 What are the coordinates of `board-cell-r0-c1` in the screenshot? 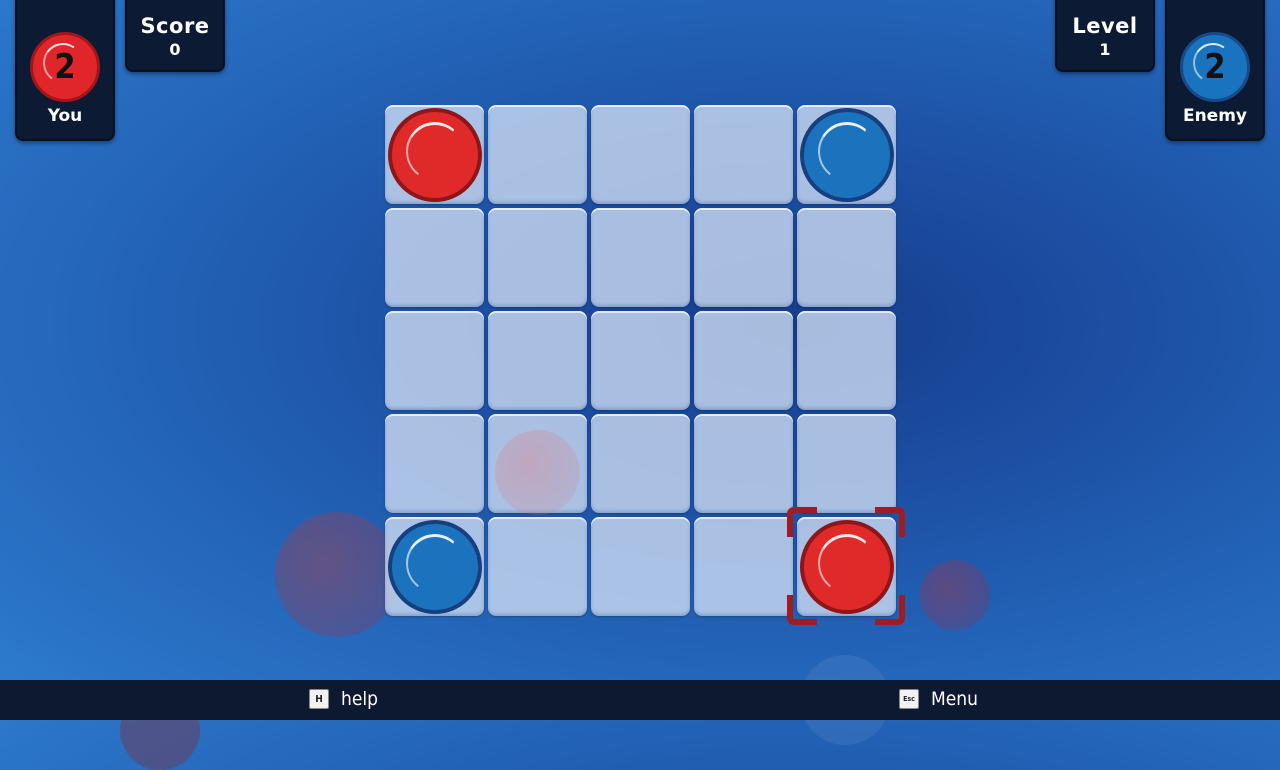 It's located at (537, 154).